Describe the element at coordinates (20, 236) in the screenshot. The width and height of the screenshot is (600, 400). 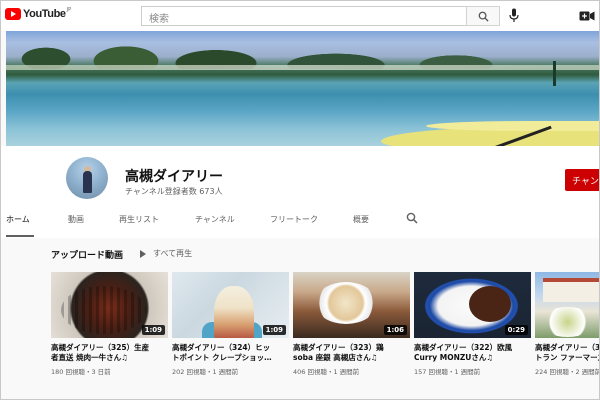
I see `active-tab-indicator` at that location.